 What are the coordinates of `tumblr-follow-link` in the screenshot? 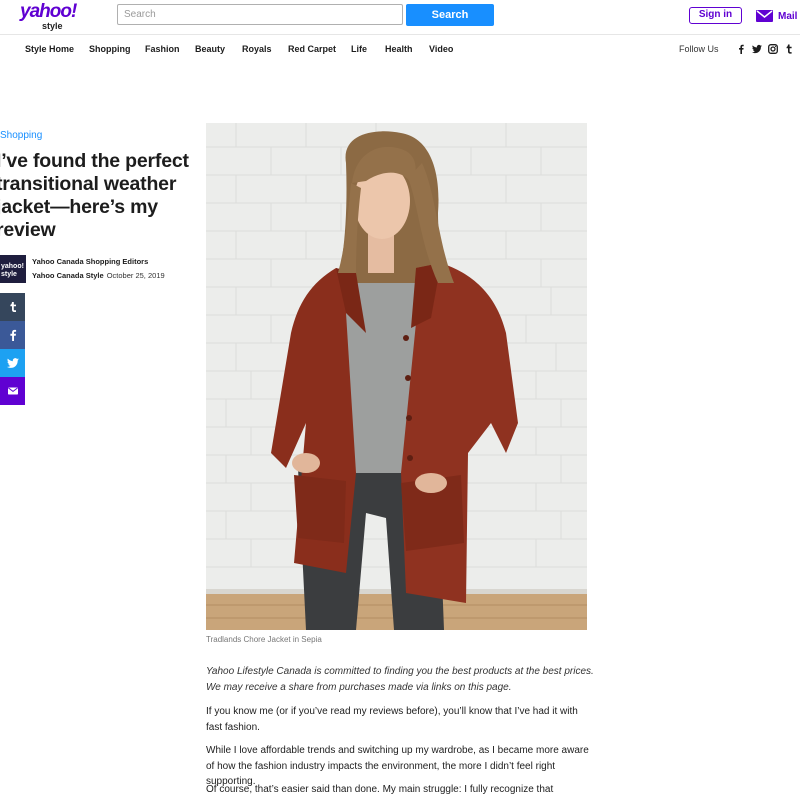 It's located at (789, 49).